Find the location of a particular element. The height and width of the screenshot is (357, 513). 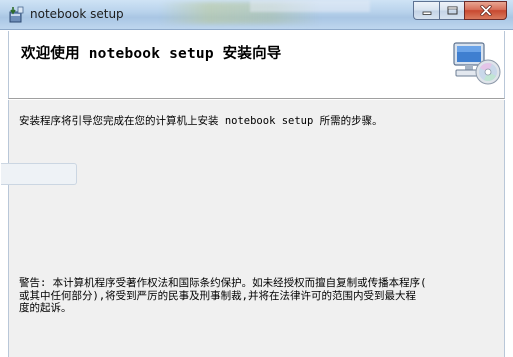

warning-line: 度的起诉。 is located at coordinates (45, 308).